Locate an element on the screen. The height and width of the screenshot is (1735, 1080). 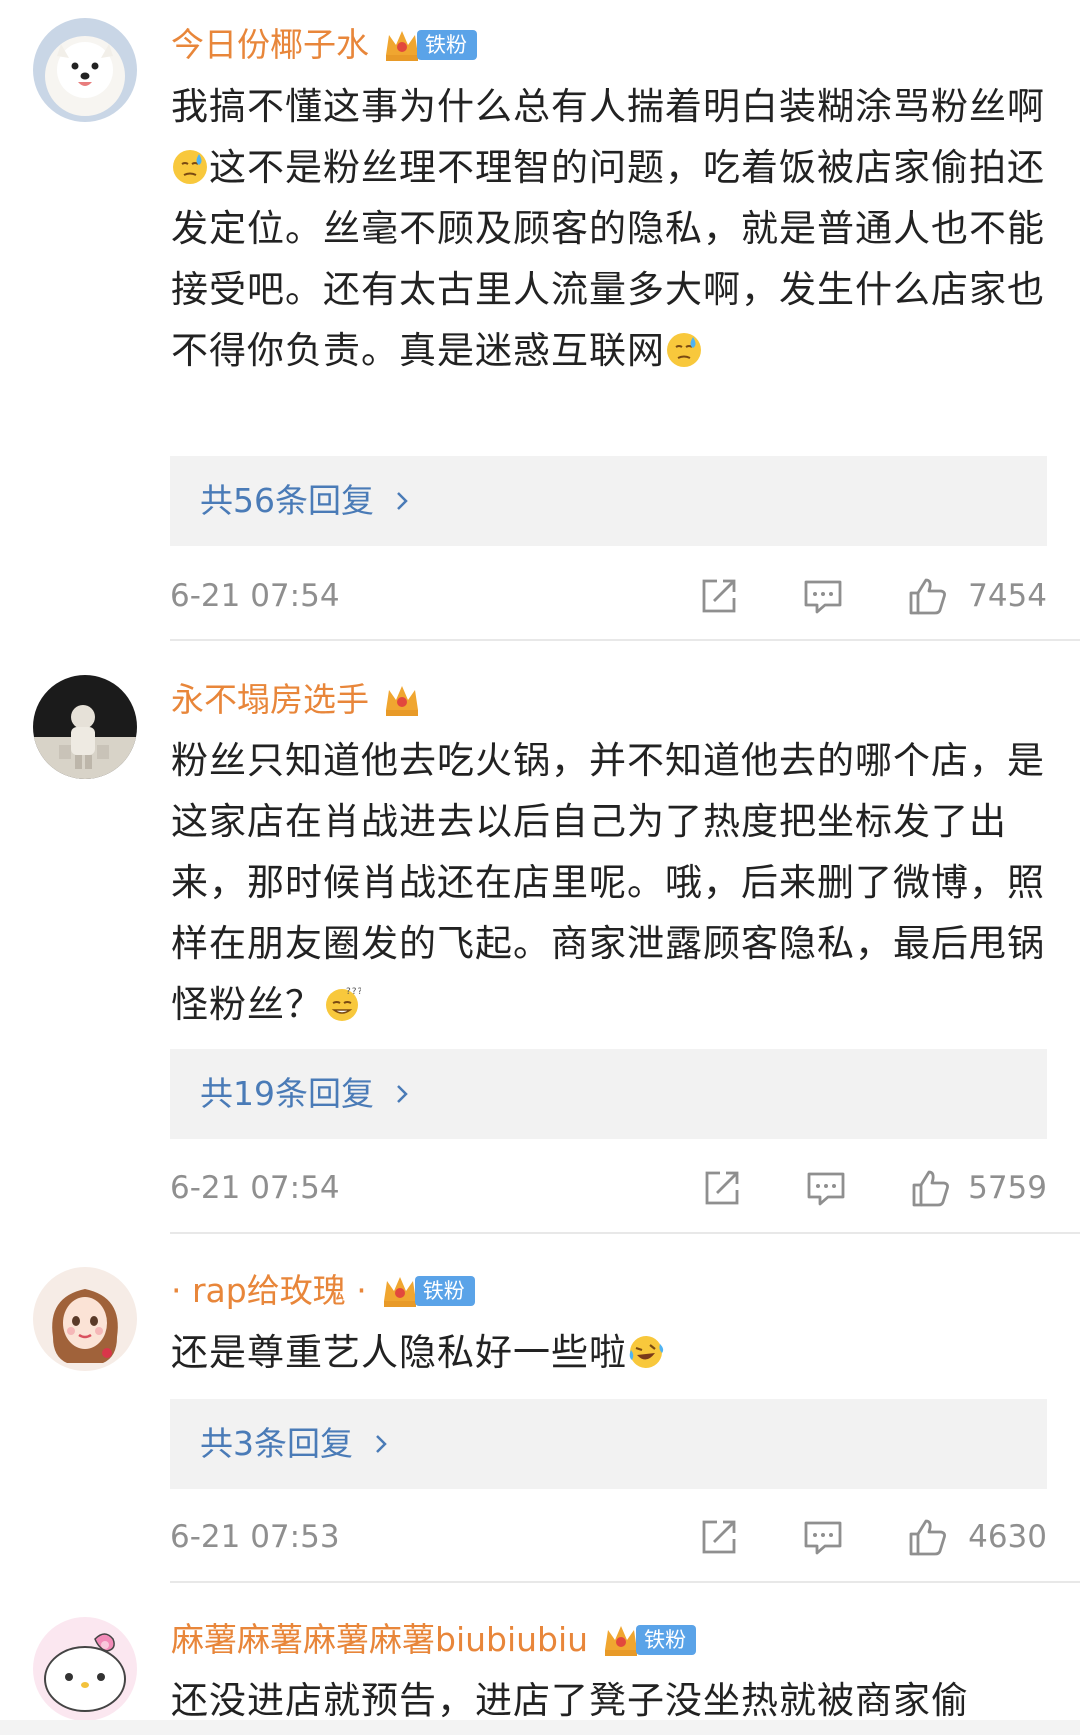
replies-link: 共19条回复 is located at coordinates (306, 1094).